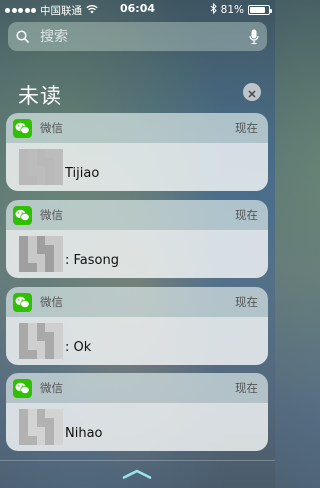 This screenshot has height=488, width=320. I want to click on microphone-icon, so click(254, 36).